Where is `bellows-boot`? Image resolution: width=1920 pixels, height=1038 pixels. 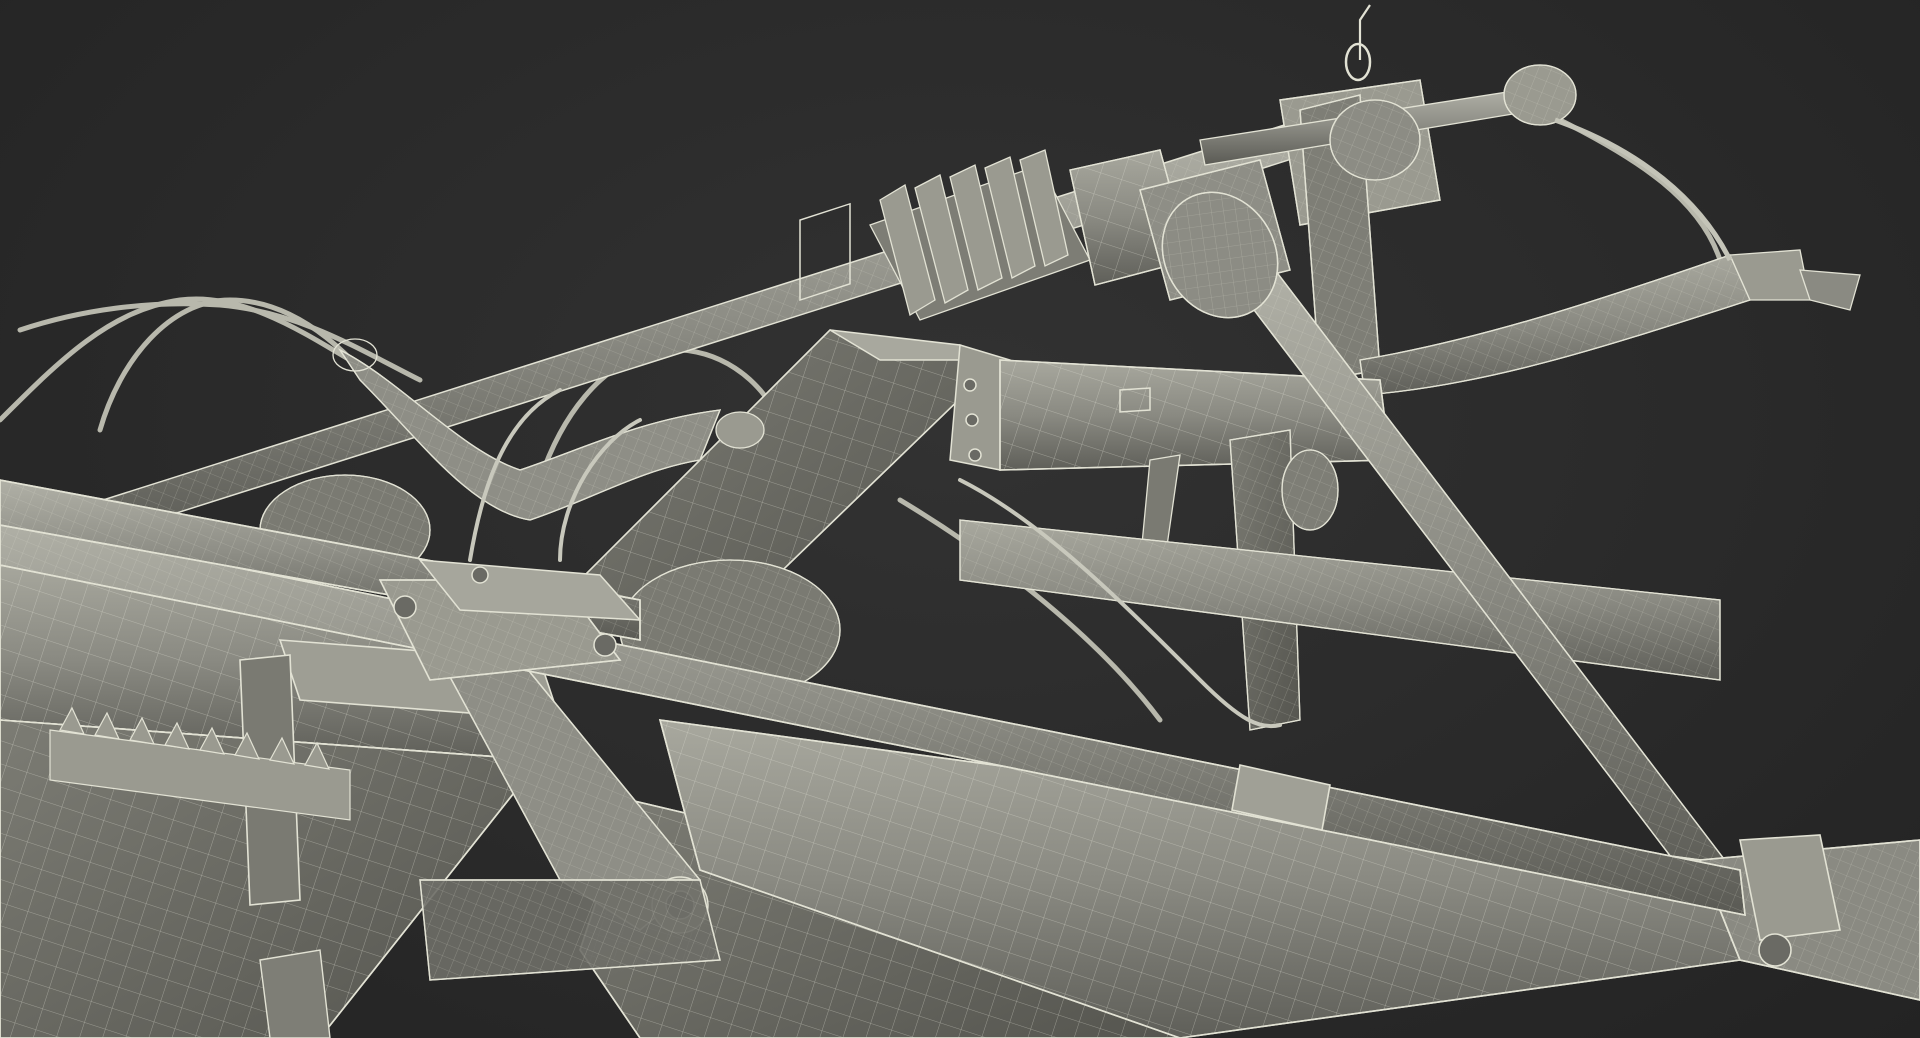 bellows-boot is located at coordinates (980, 235).